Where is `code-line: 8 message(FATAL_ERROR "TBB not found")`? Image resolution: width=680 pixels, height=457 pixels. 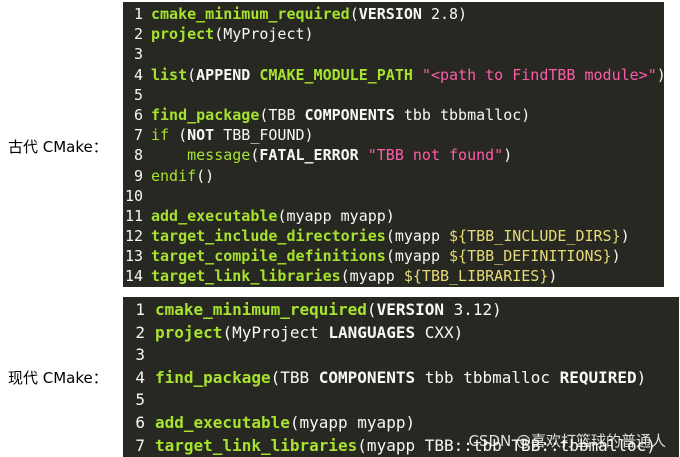 code-line: 8 message(FATAL_ERROR "TBB not found") is located at coordinates (393, 155).